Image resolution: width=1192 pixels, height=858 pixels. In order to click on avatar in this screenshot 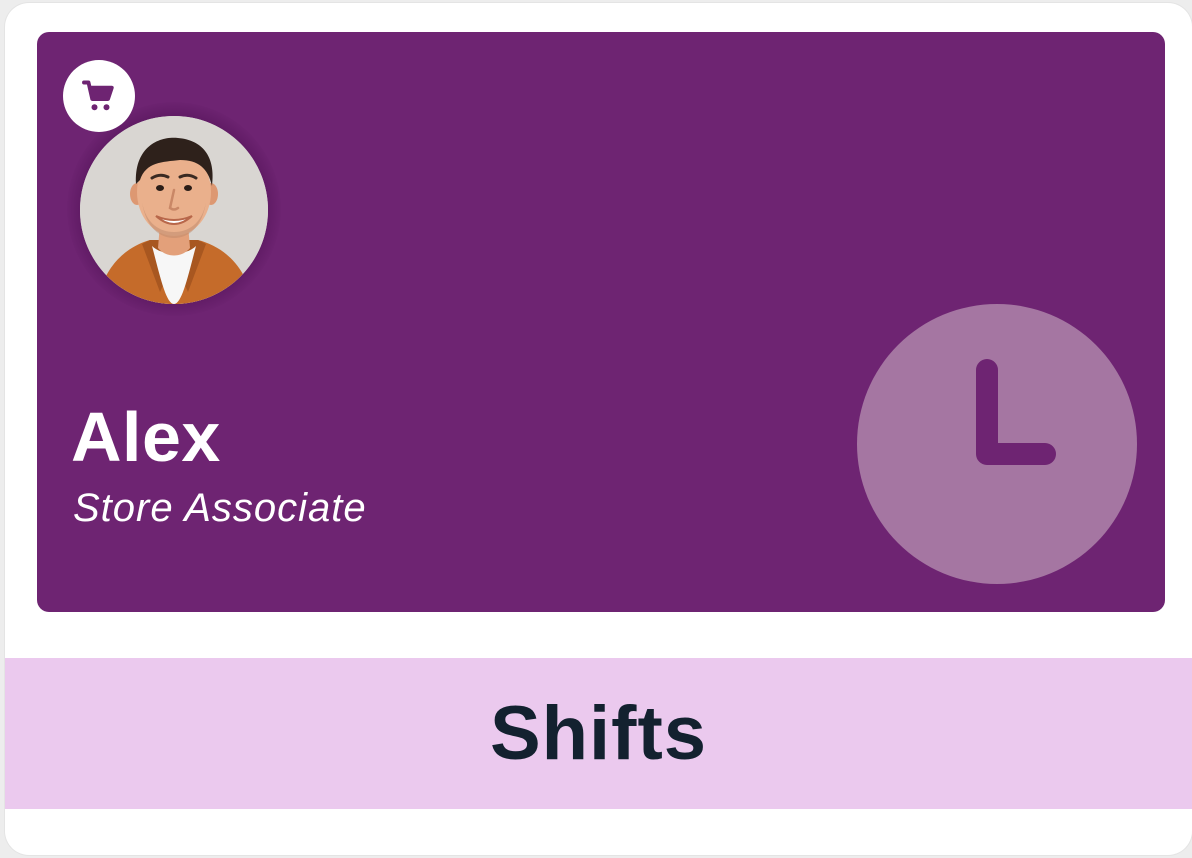, I will do `click(174, 210)`.